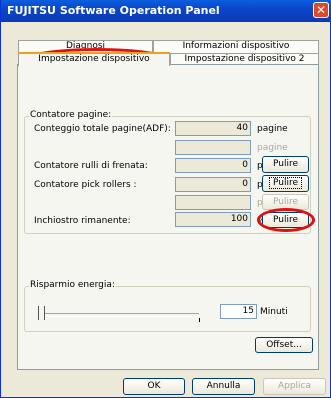  Describe the element at coordinates (72, 285) in the screenshot. I see `energy-saving-group-label: Risparmio energia:` at that location.